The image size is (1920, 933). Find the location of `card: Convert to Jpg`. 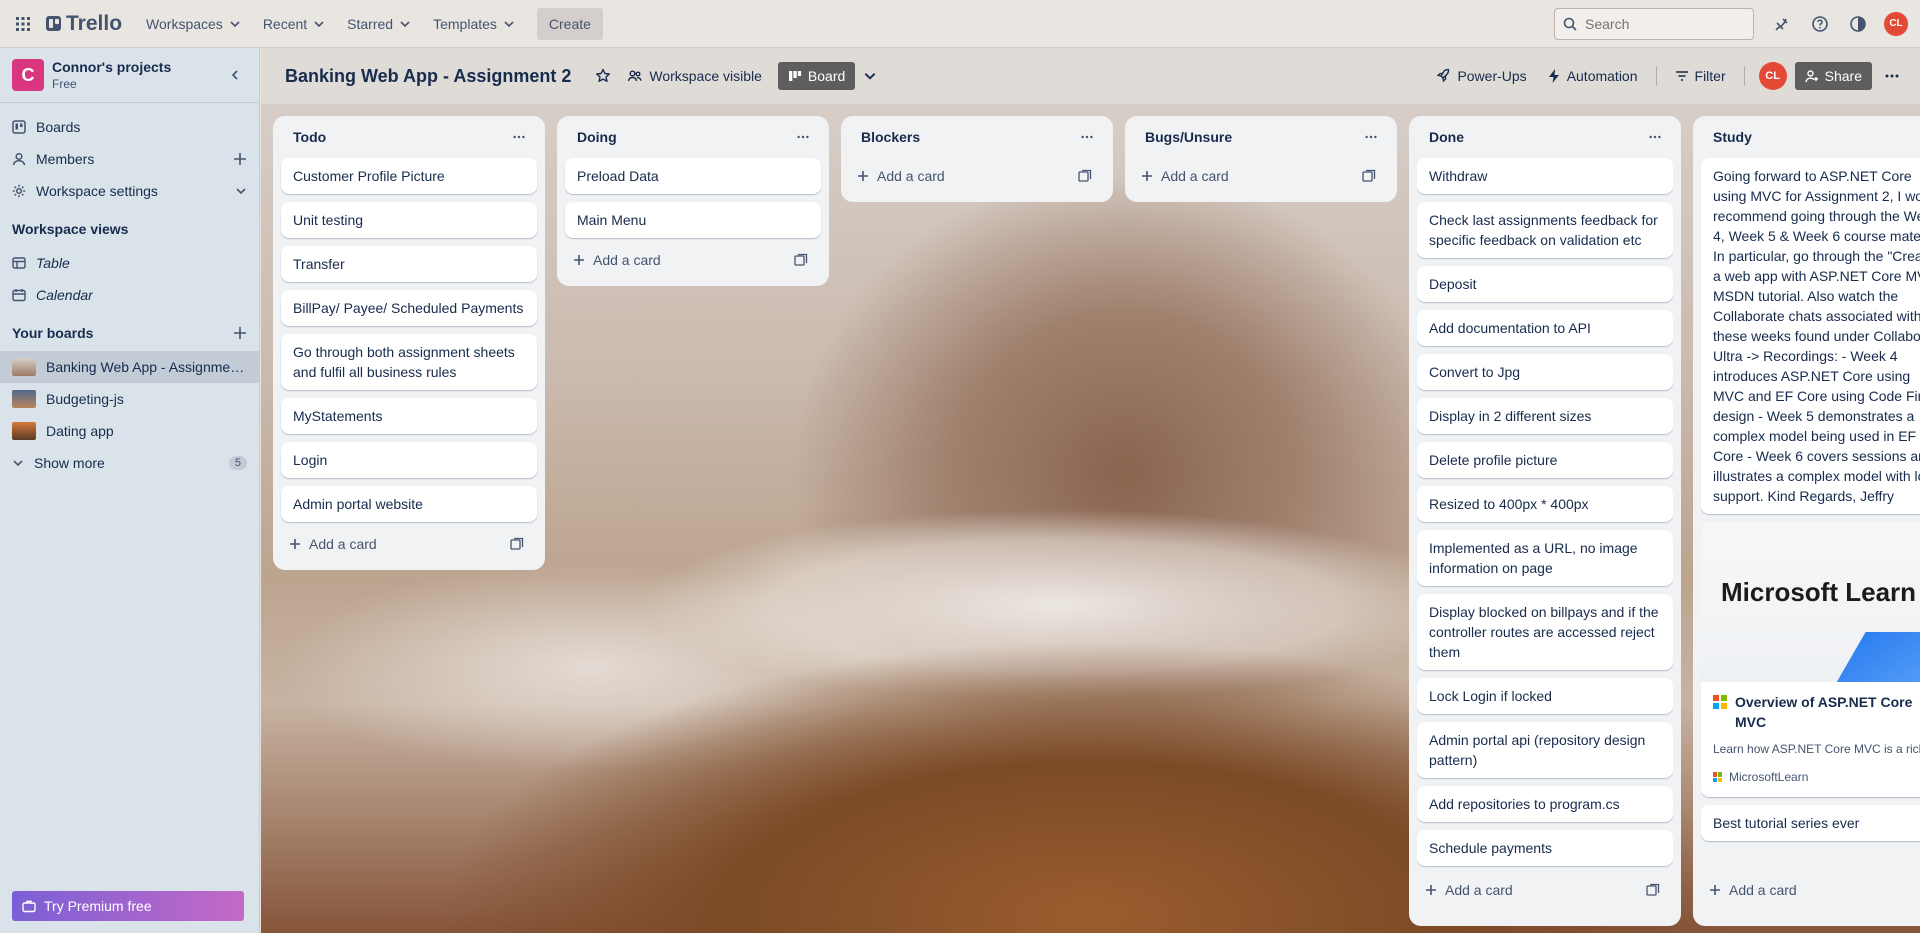

card: Convert to Jpg is located at coordinates (1545, 372).